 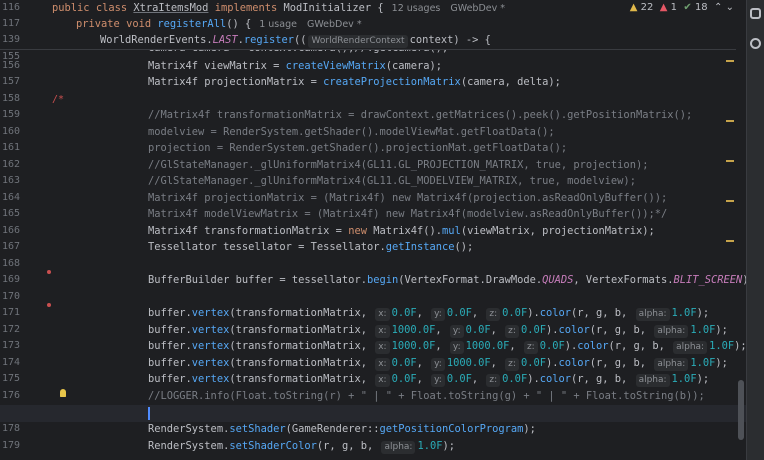 What do you see at coordinates (451, 231) in the screenshot?
I see `method-call: mul` at bounding box center [451, 231].